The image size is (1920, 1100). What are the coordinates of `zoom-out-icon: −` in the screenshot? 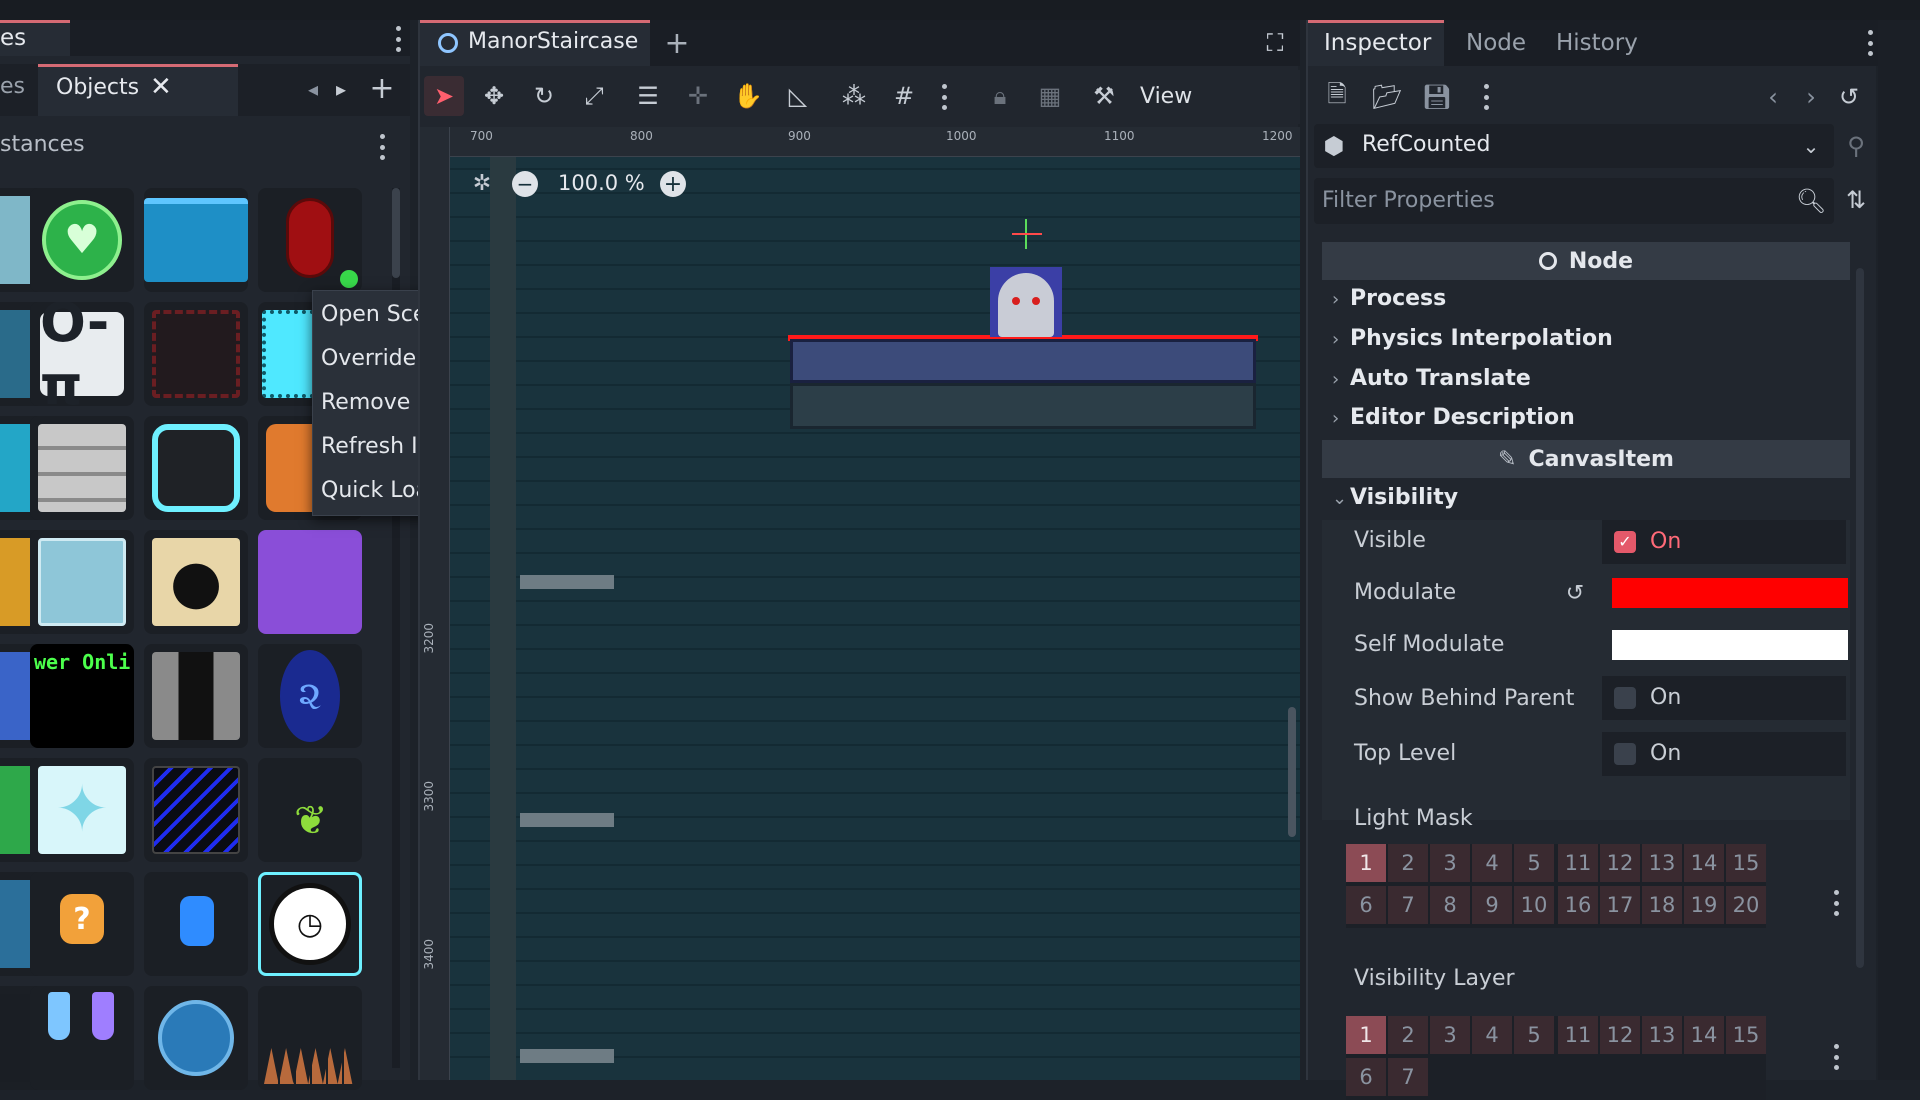 It's located at (525, 184).